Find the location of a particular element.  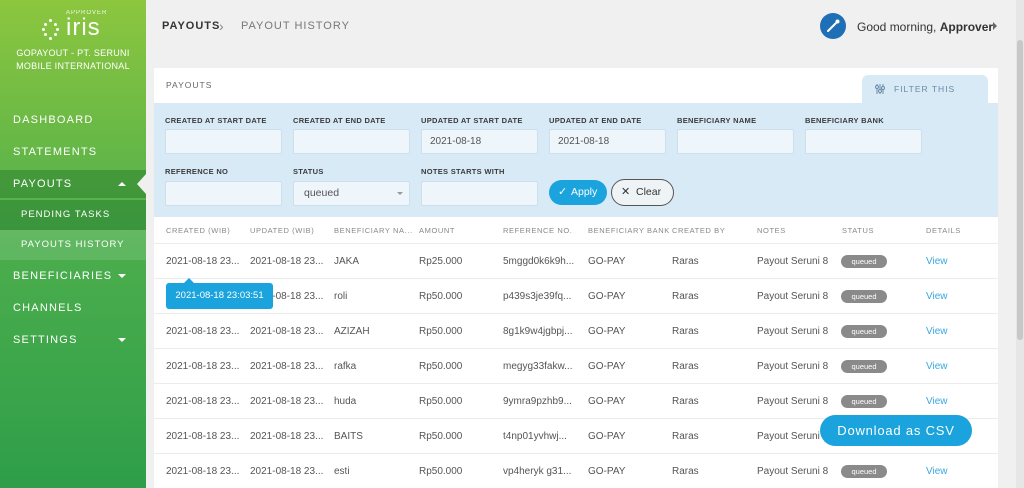

sidebar-item-payouts-history: PAYOUTS HISTORY is located at coordinates (73, 245).